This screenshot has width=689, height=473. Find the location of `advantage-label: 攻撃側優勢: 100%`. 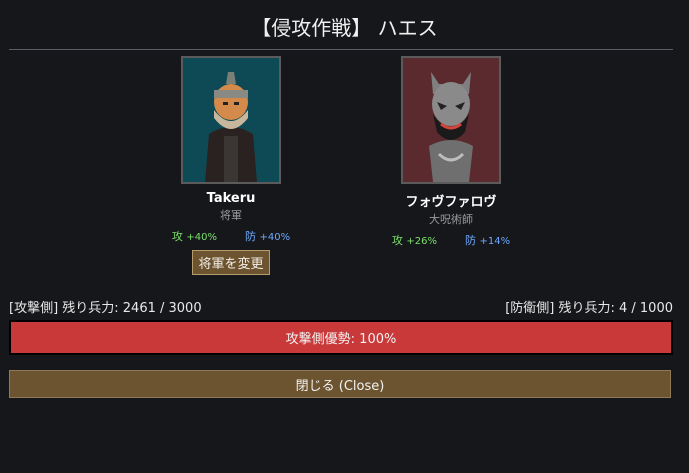

advantage-label: 攻撃側優勢: 100% is located at coordinates (341, 339).